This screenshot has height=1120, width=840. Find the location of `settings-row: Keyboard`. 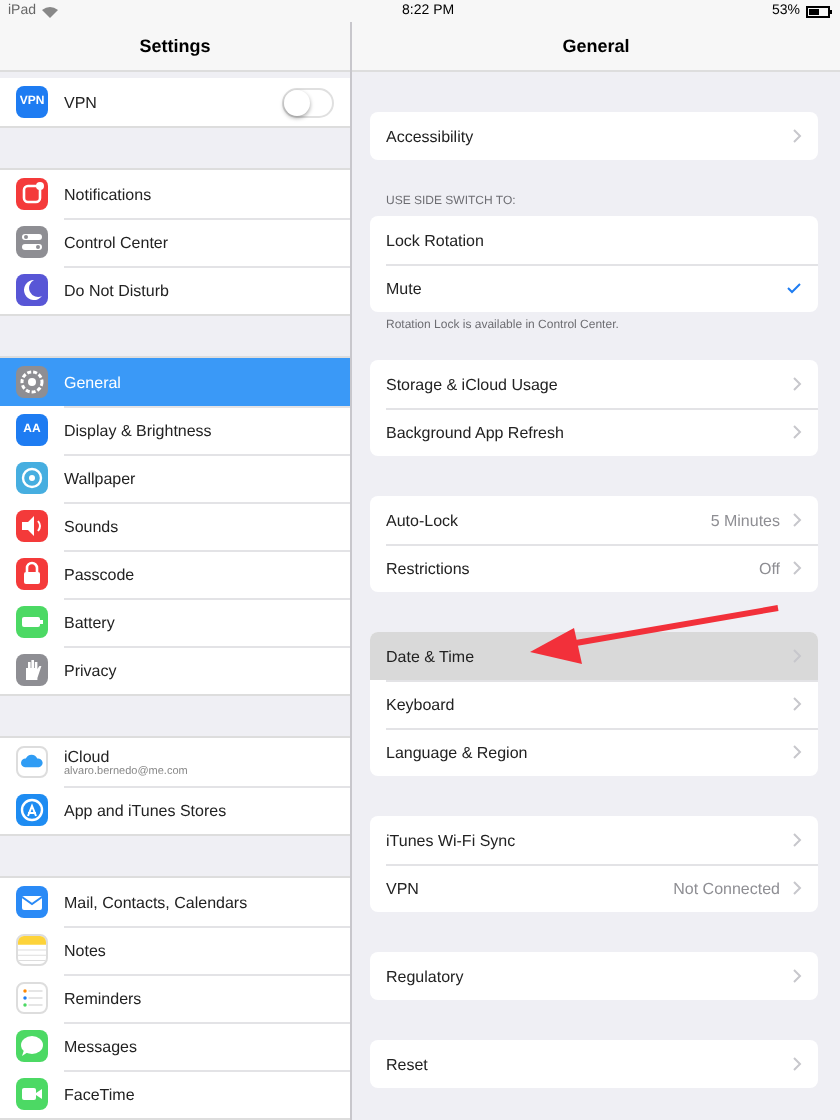

settings-row: Keyboard is located at coordinates (594, 704).